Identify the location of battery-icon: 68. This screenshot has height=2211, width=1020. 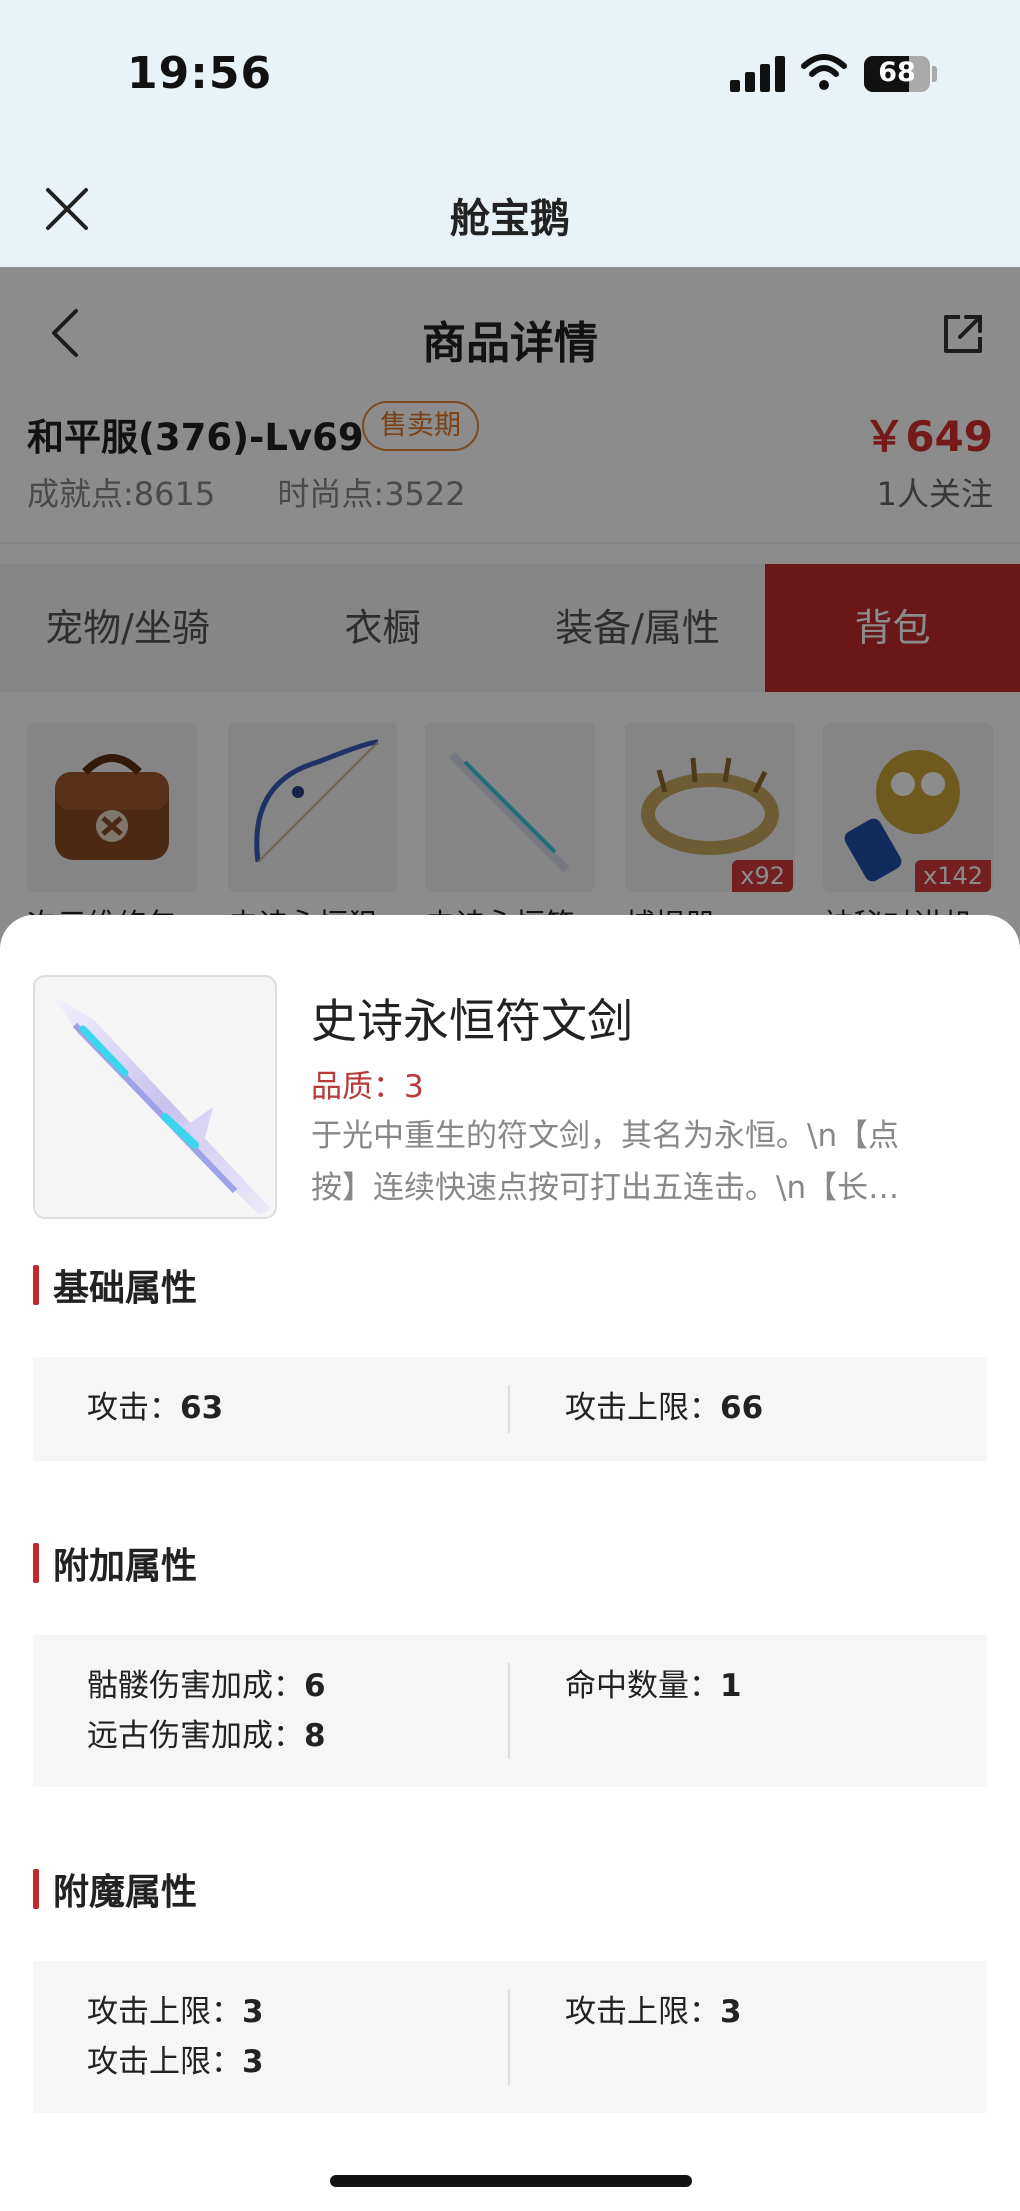
(897, 74).